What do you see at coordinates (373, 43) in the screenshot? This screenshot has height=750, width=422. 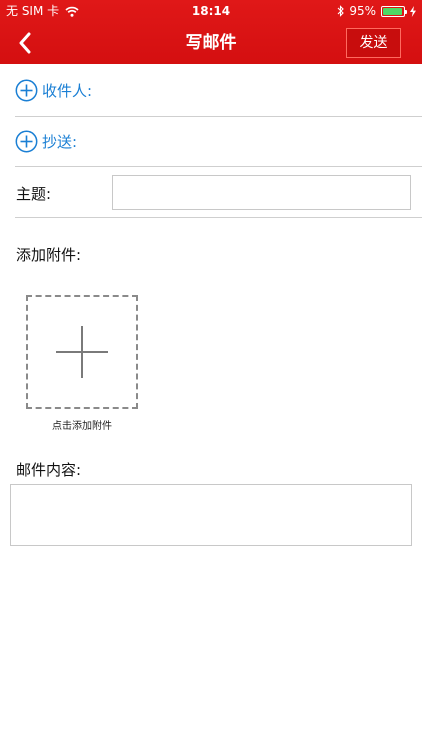 I see `send-button: 发送` at bounding box center [373, 43].